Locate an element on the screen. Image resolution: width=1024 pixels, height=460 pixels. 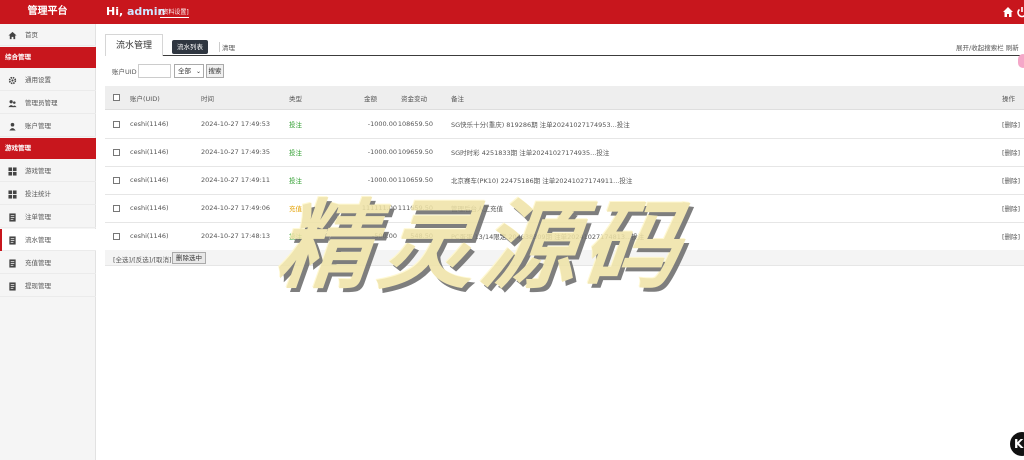
tab-clear: 清理 is located at coordinates (227, 47).